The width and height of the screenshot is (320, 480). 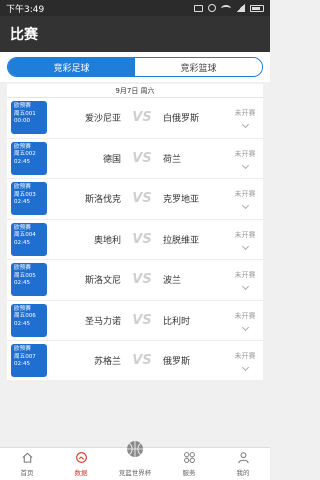 I want to click on match-row: 欧预赛 周五004 02:45 奥地利 VS 拉脱维亚 未开赛, so click(x=135, y=240).